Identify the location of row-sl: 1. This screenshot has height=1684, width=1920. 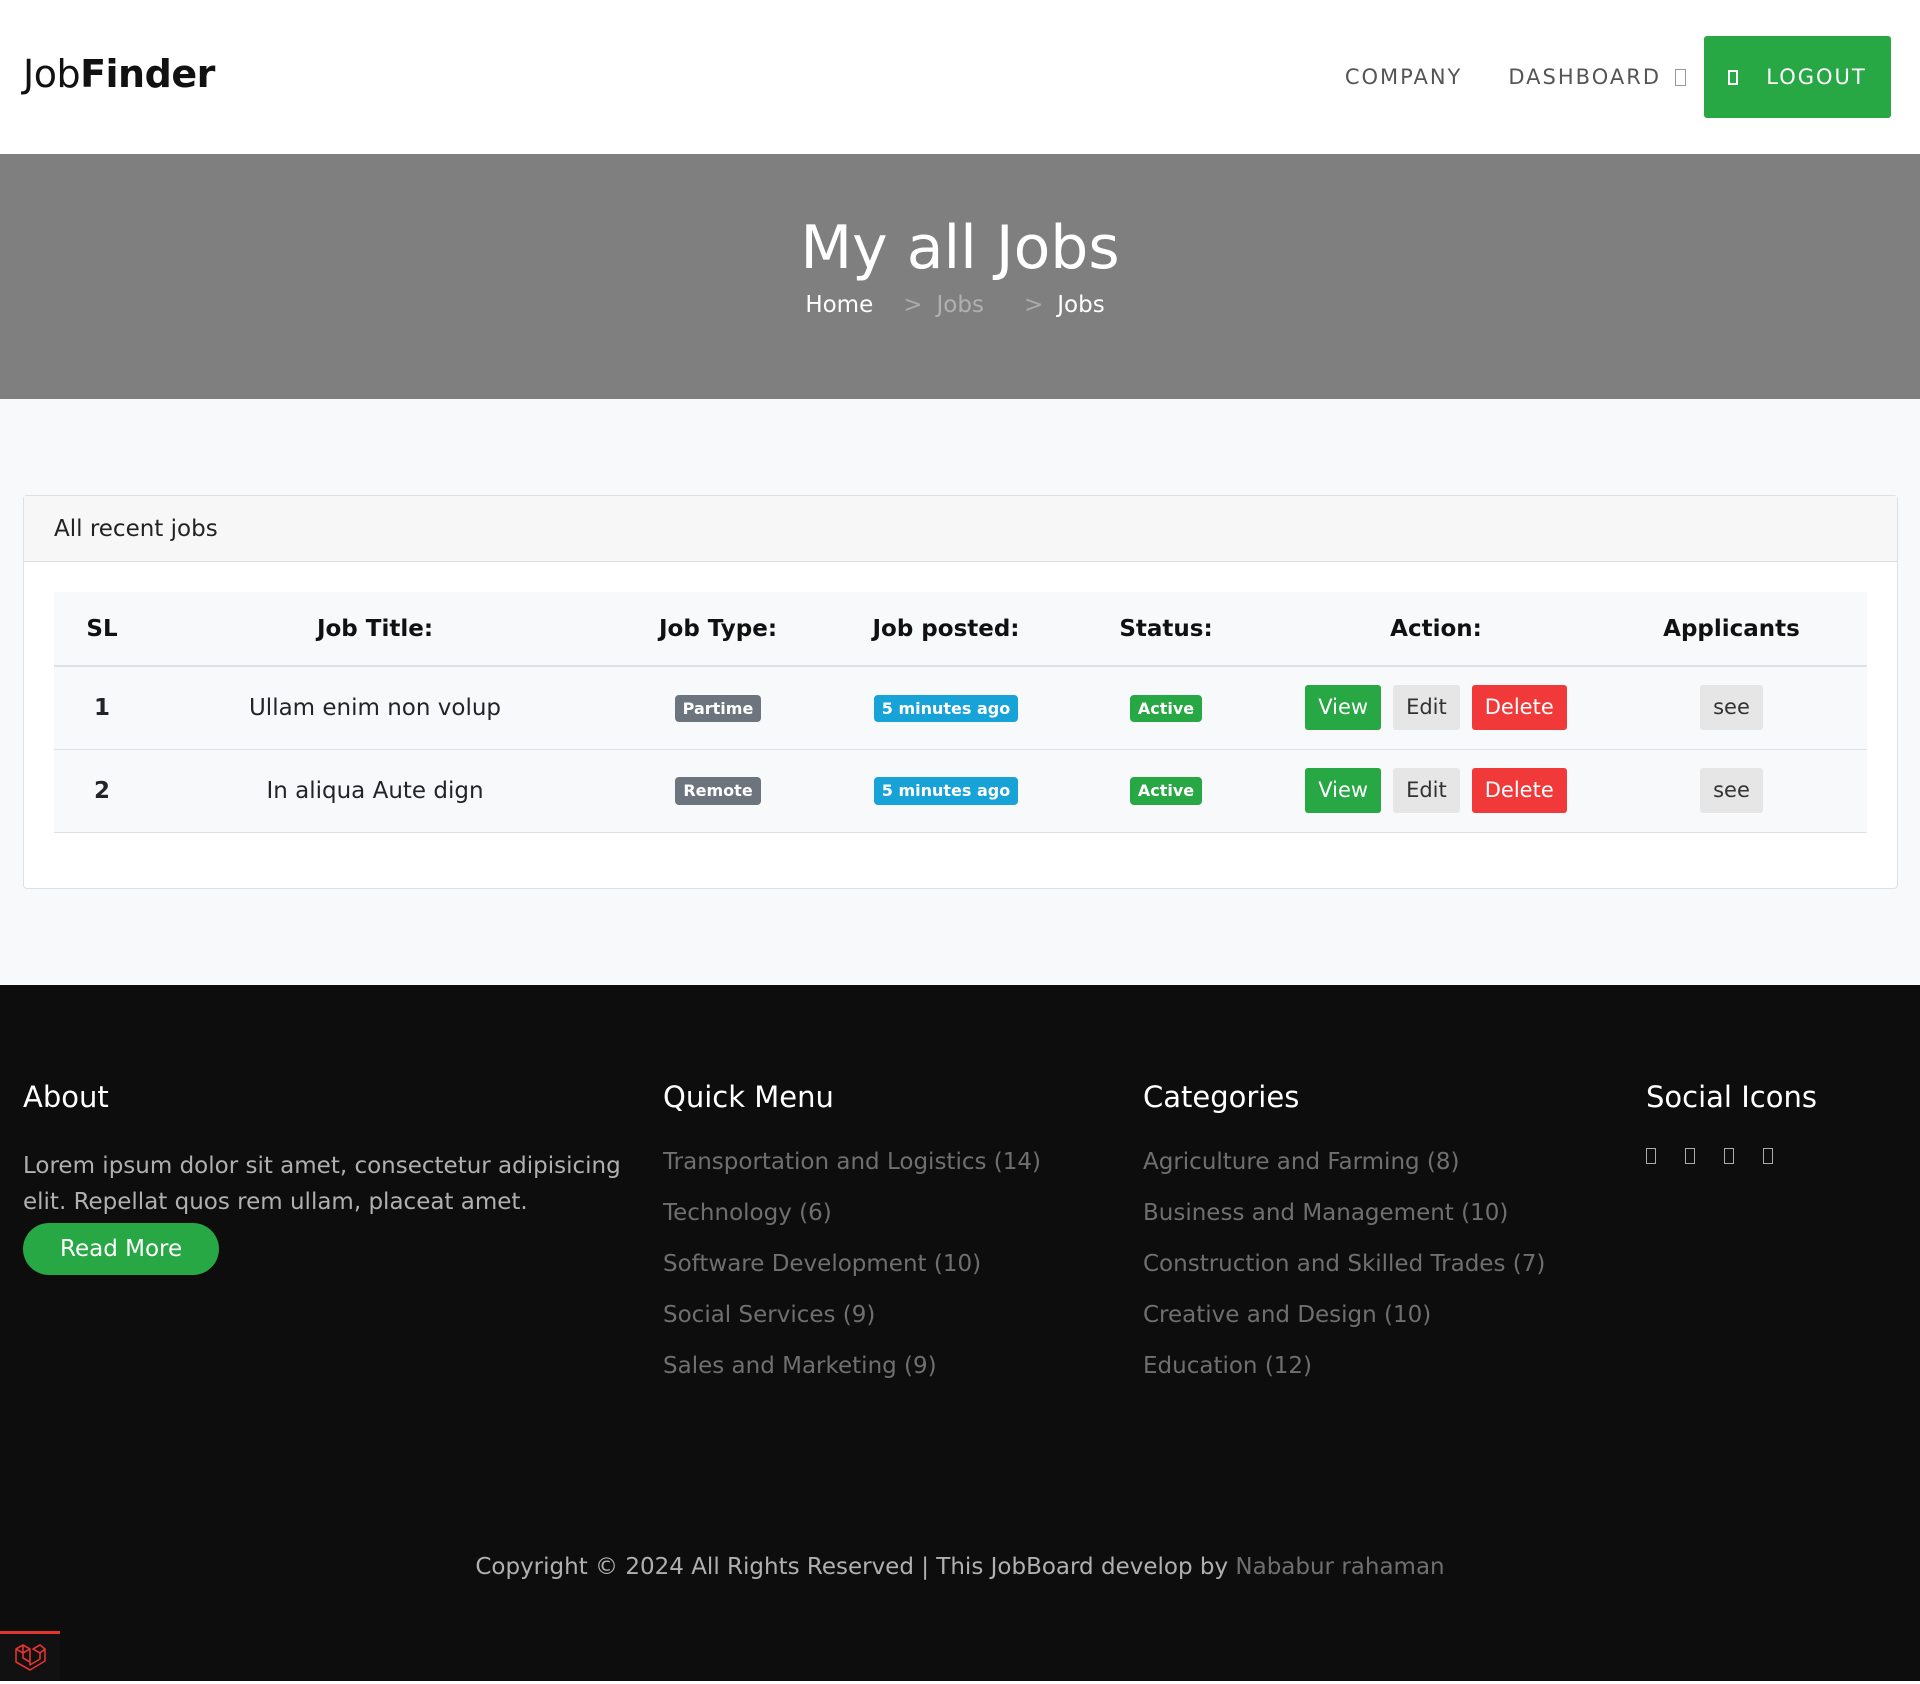
(101, 707).